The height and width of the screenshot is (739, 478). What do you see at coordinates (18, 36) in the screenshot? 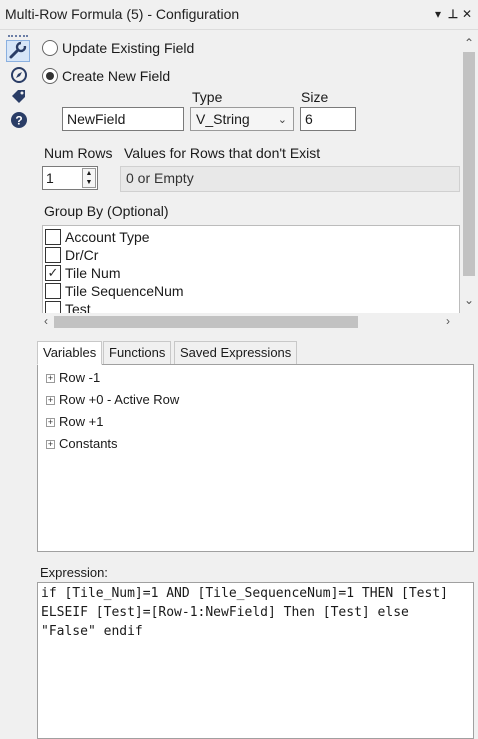
I see `drag-grip` at bounding box center [18, 36].